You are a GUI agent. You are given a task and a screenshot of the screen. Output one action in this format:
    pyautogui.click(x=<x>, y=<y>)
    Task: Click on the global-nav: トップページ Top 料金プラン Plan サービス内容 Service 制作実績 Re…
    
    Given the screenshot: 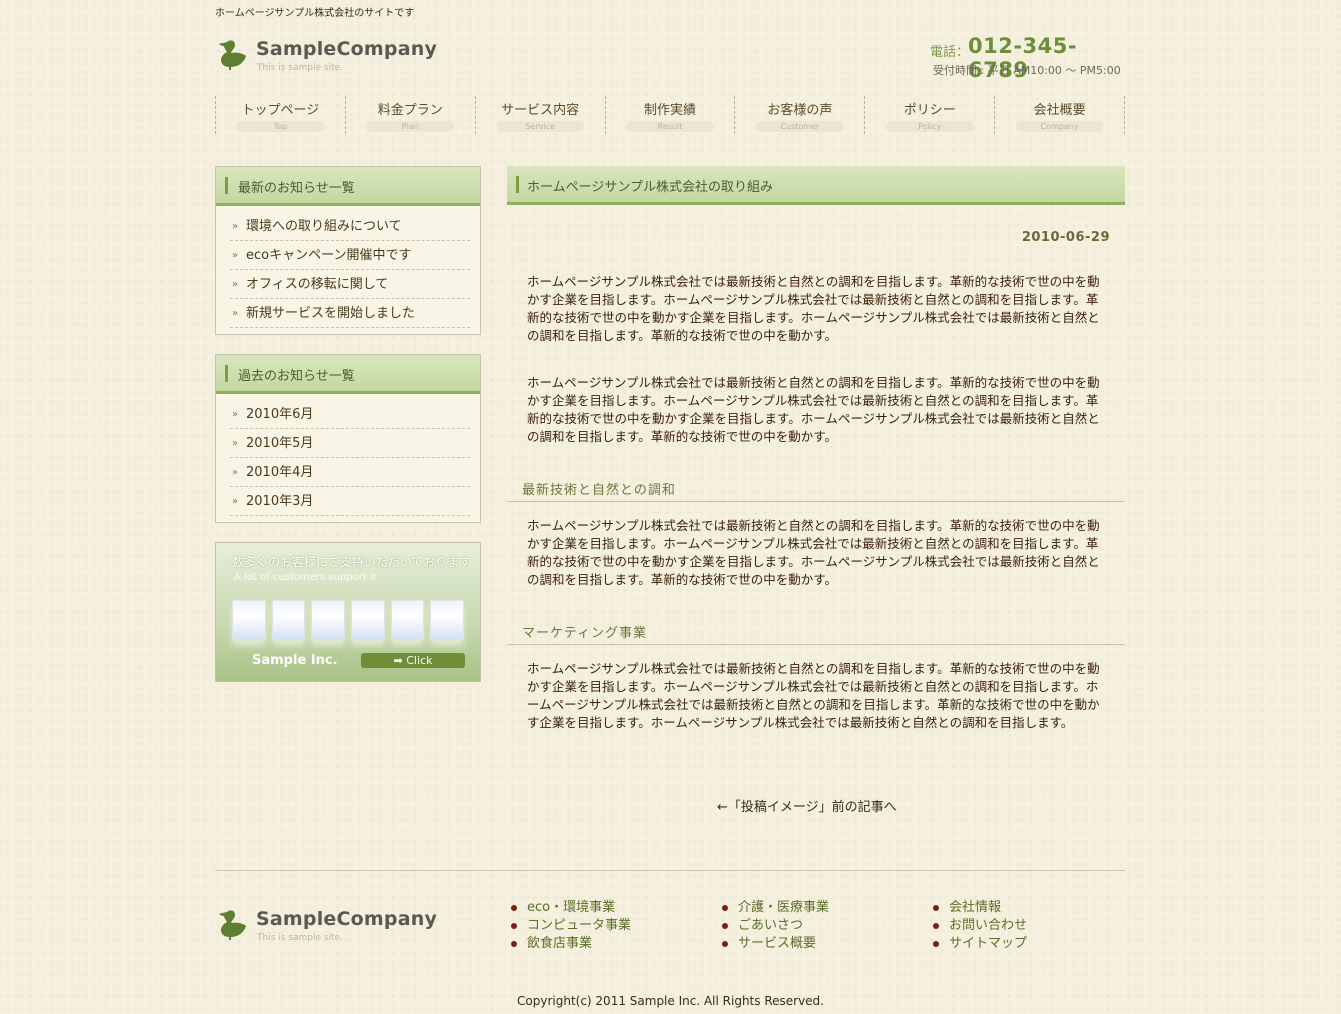 What is the action you would take?
    pyautogui.click(x=670, y=115)
    